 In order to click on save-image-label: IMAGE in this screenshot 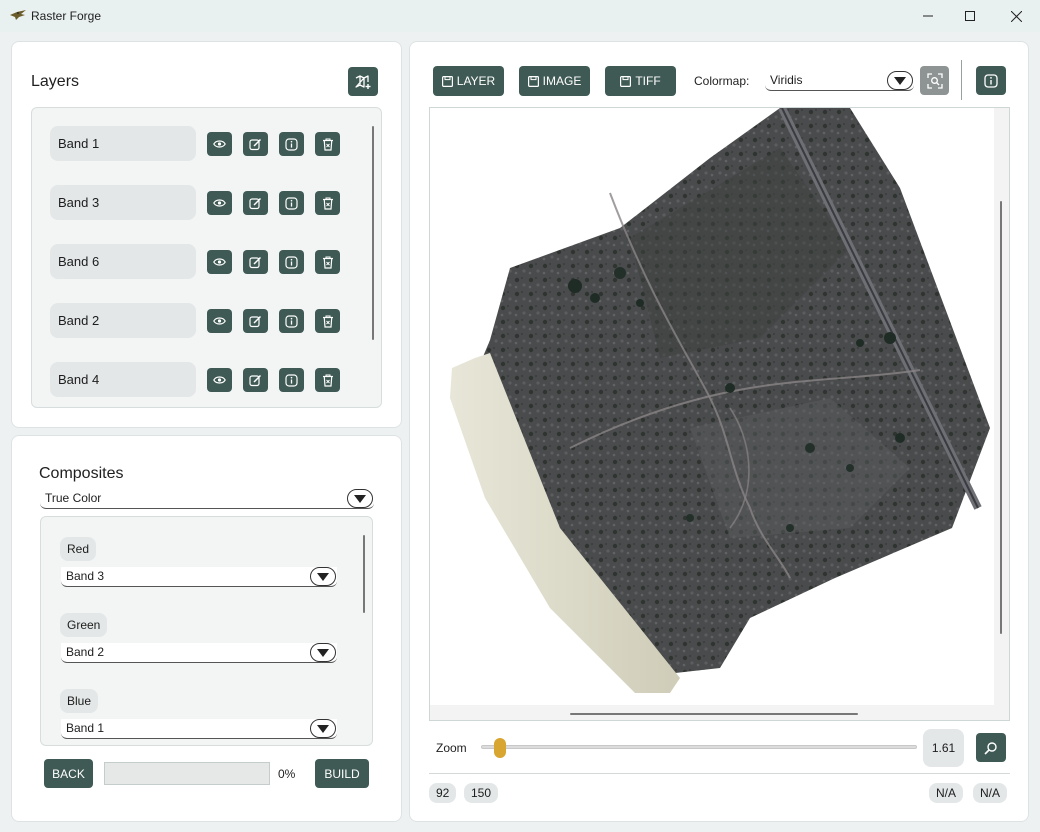, I will do `click(562, 81)`.